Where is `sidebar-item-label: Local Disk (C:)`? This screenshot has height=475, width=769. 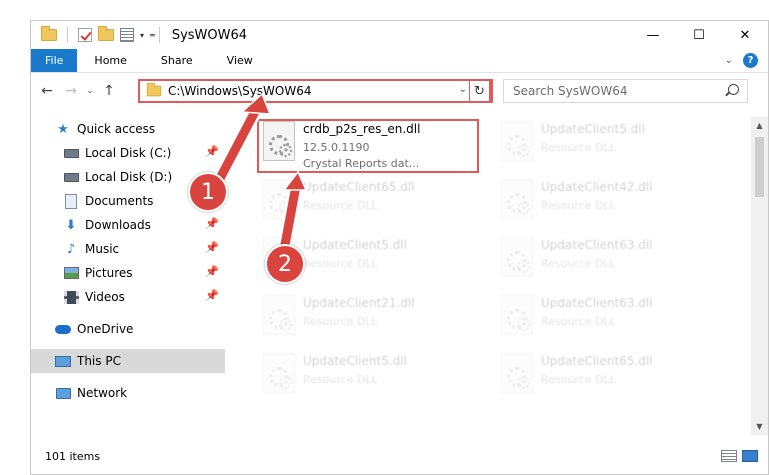
sidebar-item-label: Local Disk (C:) is located at coordinates (128, 153).